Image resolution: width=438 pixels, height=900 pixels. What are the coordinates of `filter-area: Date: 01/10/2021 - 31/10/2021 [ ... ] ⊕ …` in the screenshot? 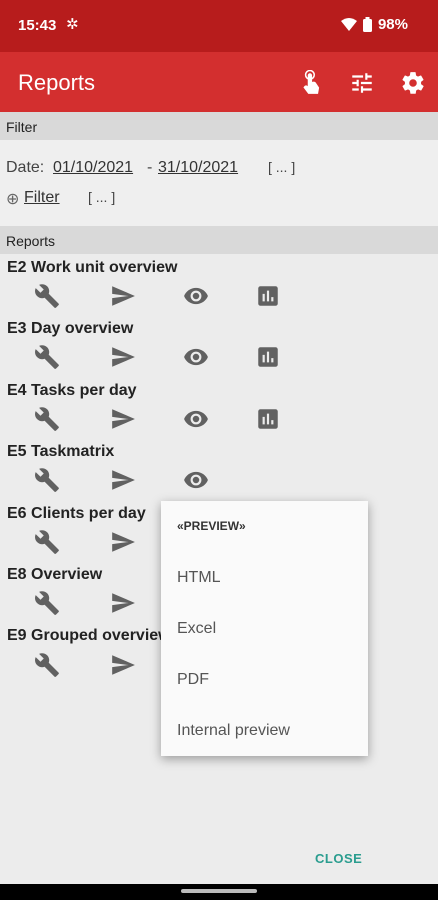 It's located at (219, 183).